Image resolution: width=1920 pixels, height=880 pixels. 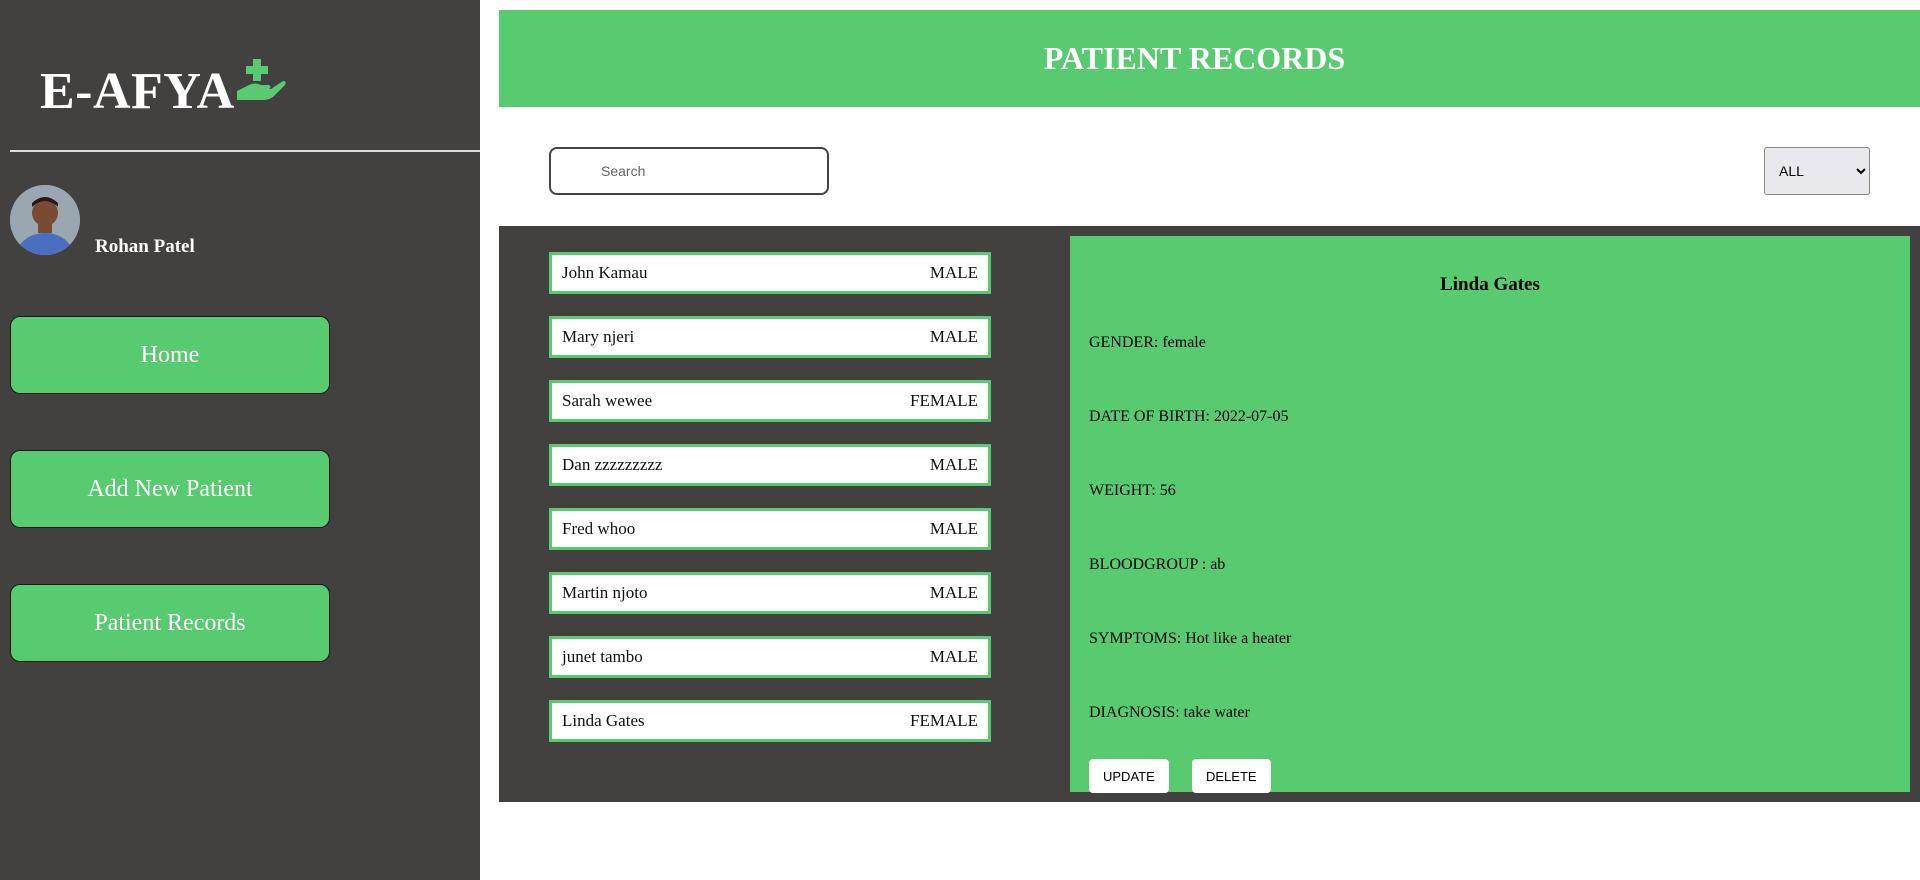 I want to click on list-item: Mary njeri MALE, so click(x=770, y=337).